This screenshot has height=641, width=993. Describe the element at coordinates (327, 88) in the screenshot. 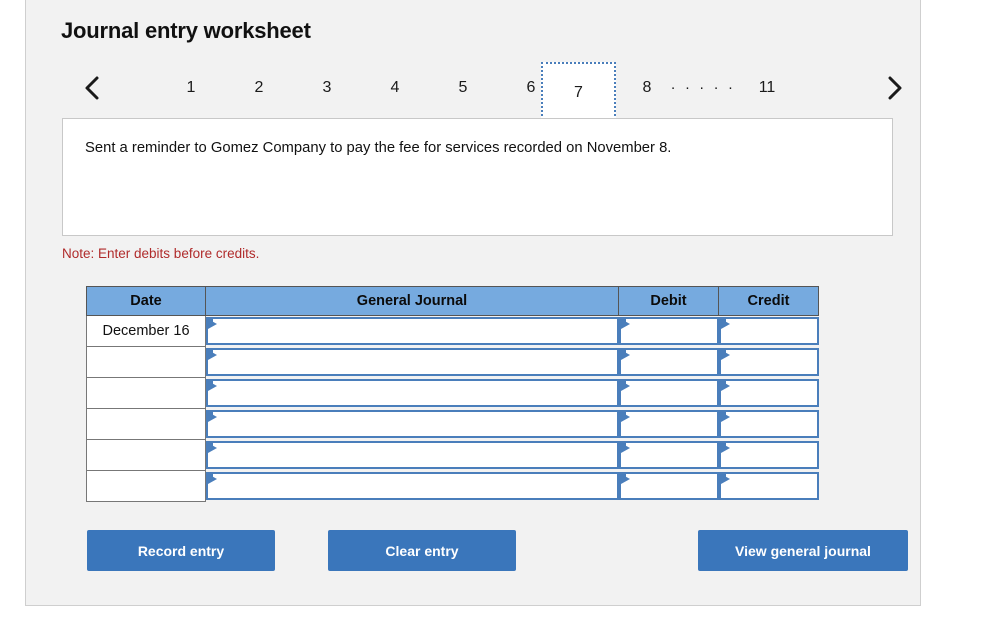

I see `pagination-page-3: 3` at that location.